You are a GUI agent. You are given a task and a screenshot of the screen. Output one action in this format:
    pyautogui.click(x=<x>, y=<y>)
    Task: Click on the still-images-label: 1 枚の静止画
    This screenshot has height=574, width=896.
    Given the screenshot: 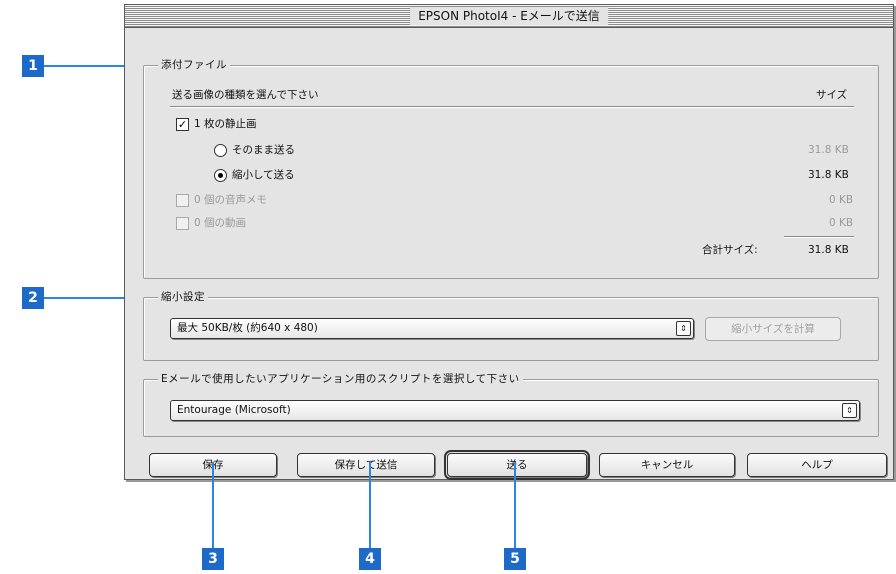 What is the action you would take?
    pyautogui.click(x=225, y=124)
    